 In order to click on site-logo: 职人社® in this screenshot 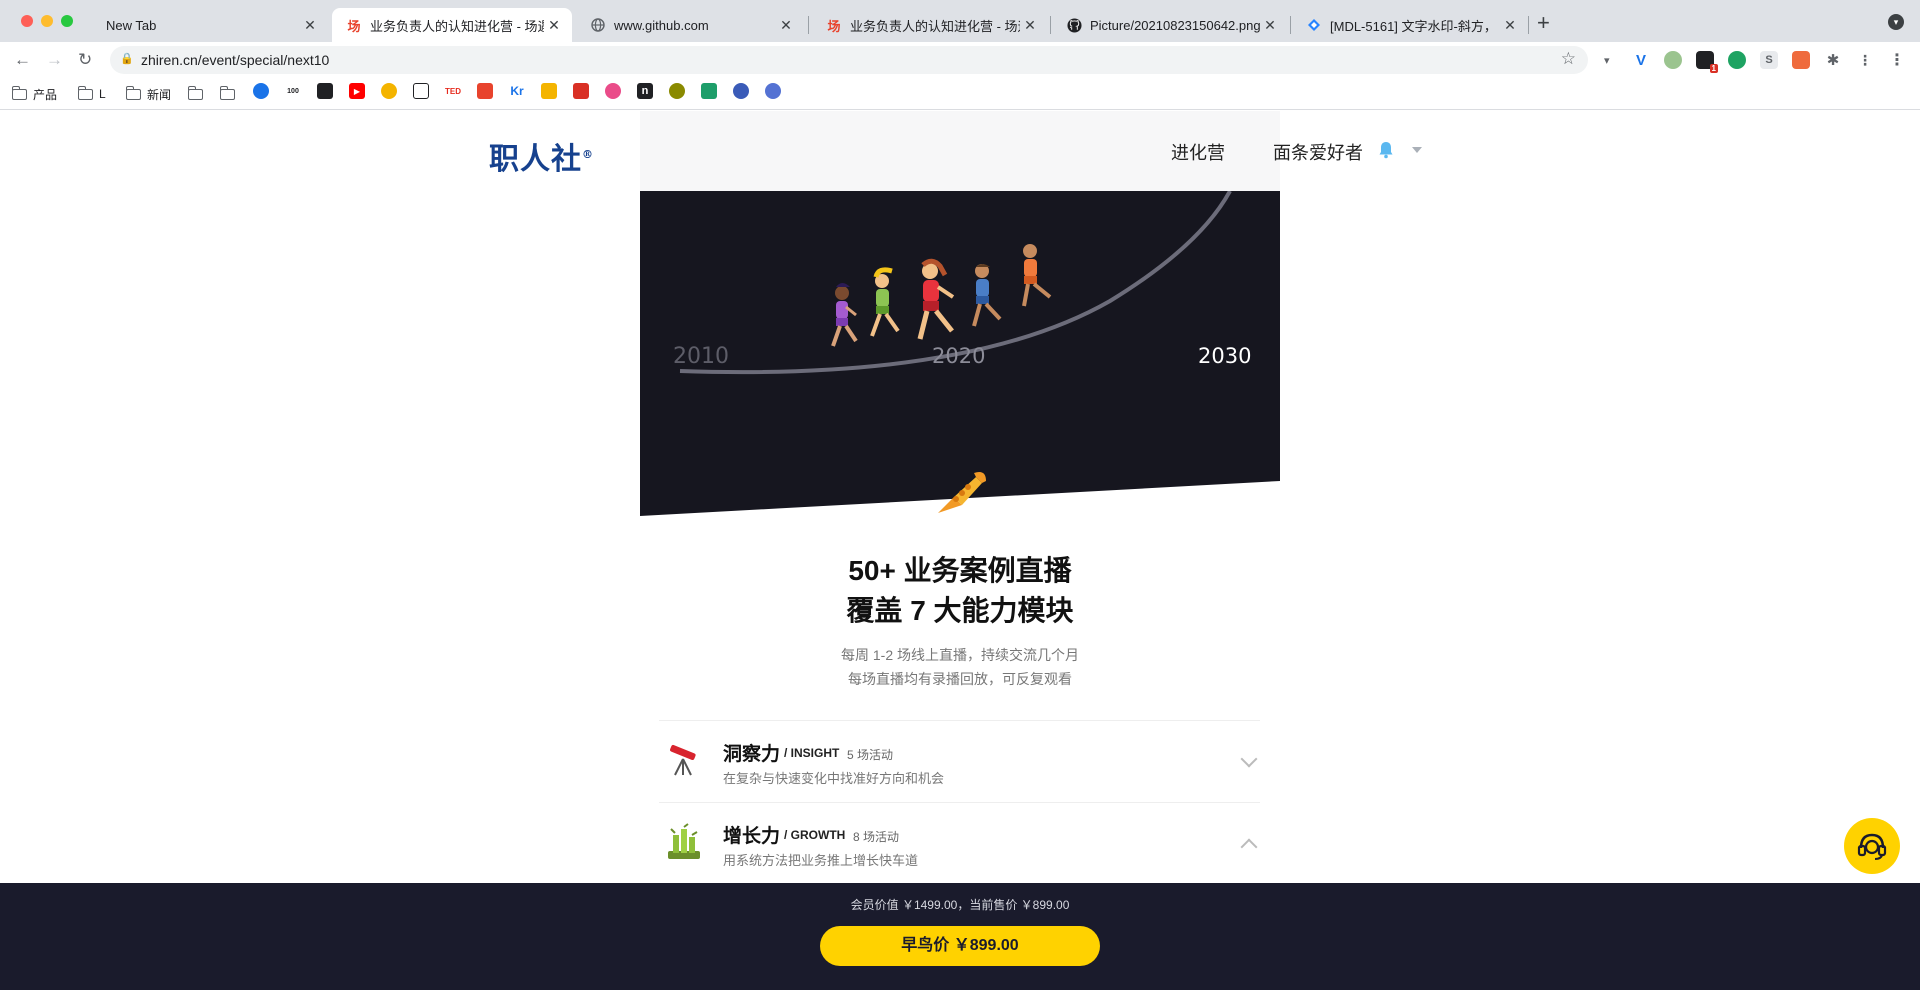, I will do `click(541, 156)`.